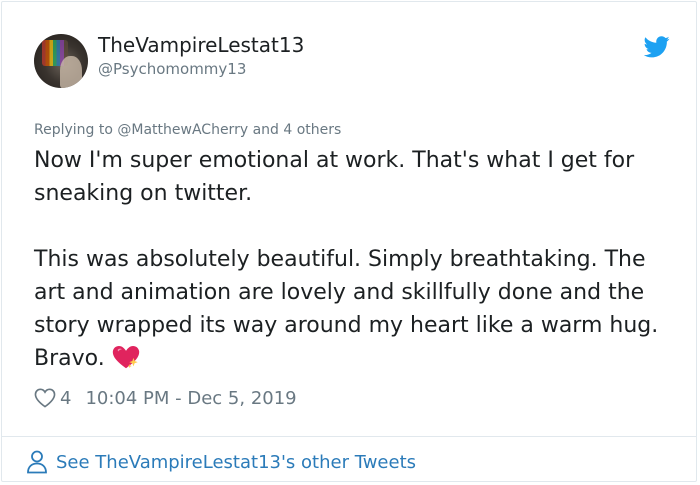  What do you see at coordinates (71, 72) in the screenshot?
I see `avatar-figure` at bounding box center [71, 72].